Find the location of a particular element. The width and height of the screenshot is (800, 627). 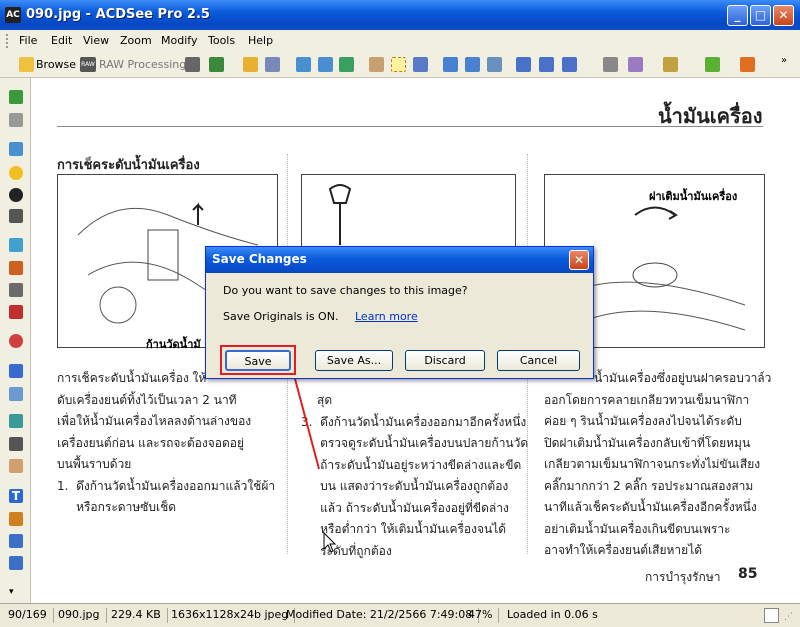

browse-button: Browse is located at coordinates (56, 64).